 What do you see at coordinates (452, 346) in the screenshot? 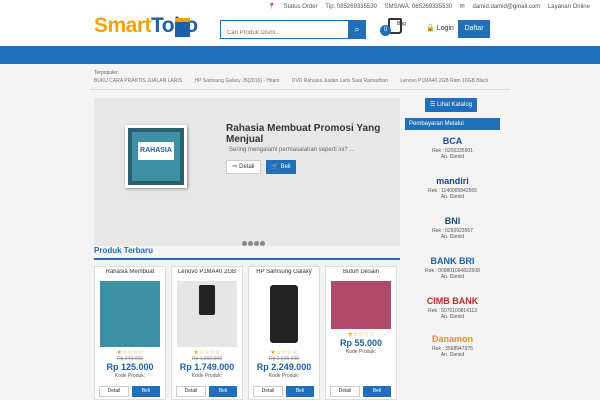
I see `bank-danamon: Danamon Rek : 3568947075 An. Damid` at bounding box center [452, 346].